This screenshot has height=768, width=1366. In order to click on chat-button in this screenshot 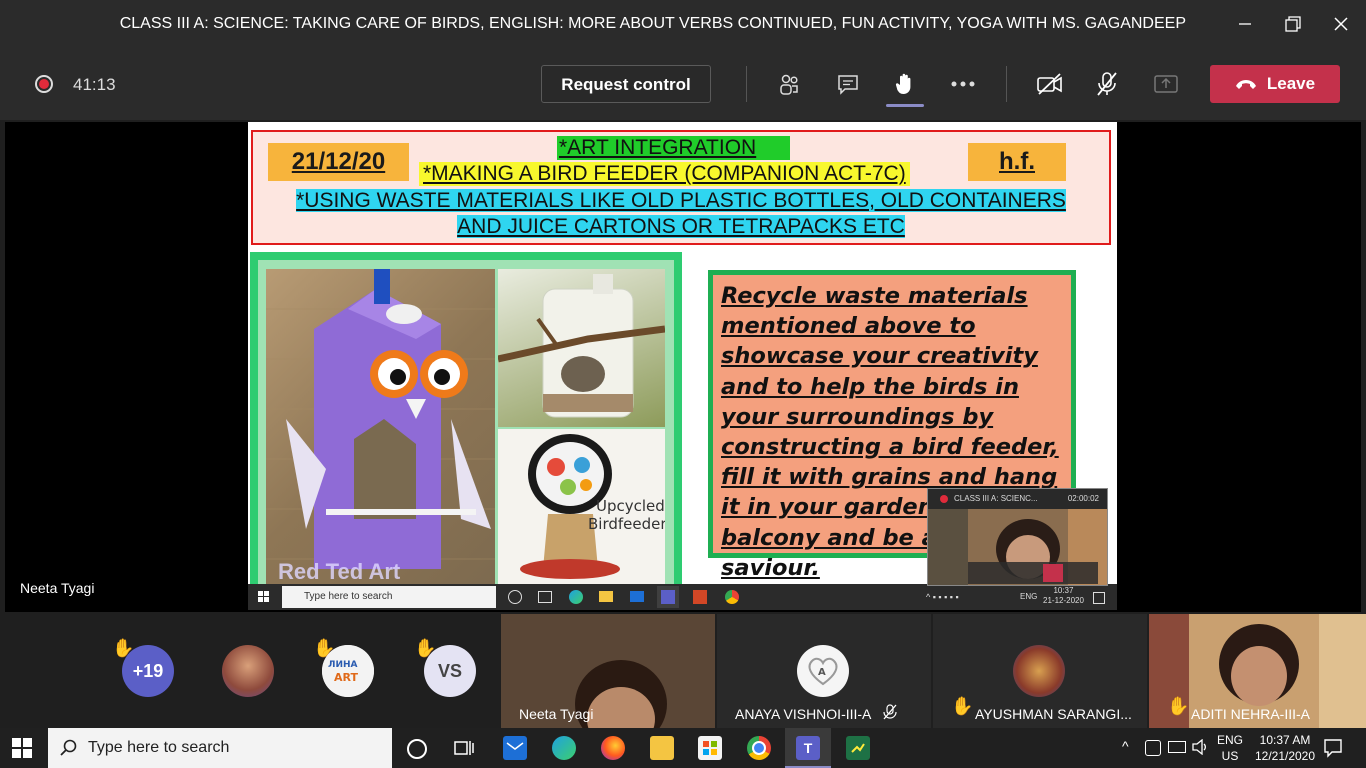, I will do `click(848, 84)`.